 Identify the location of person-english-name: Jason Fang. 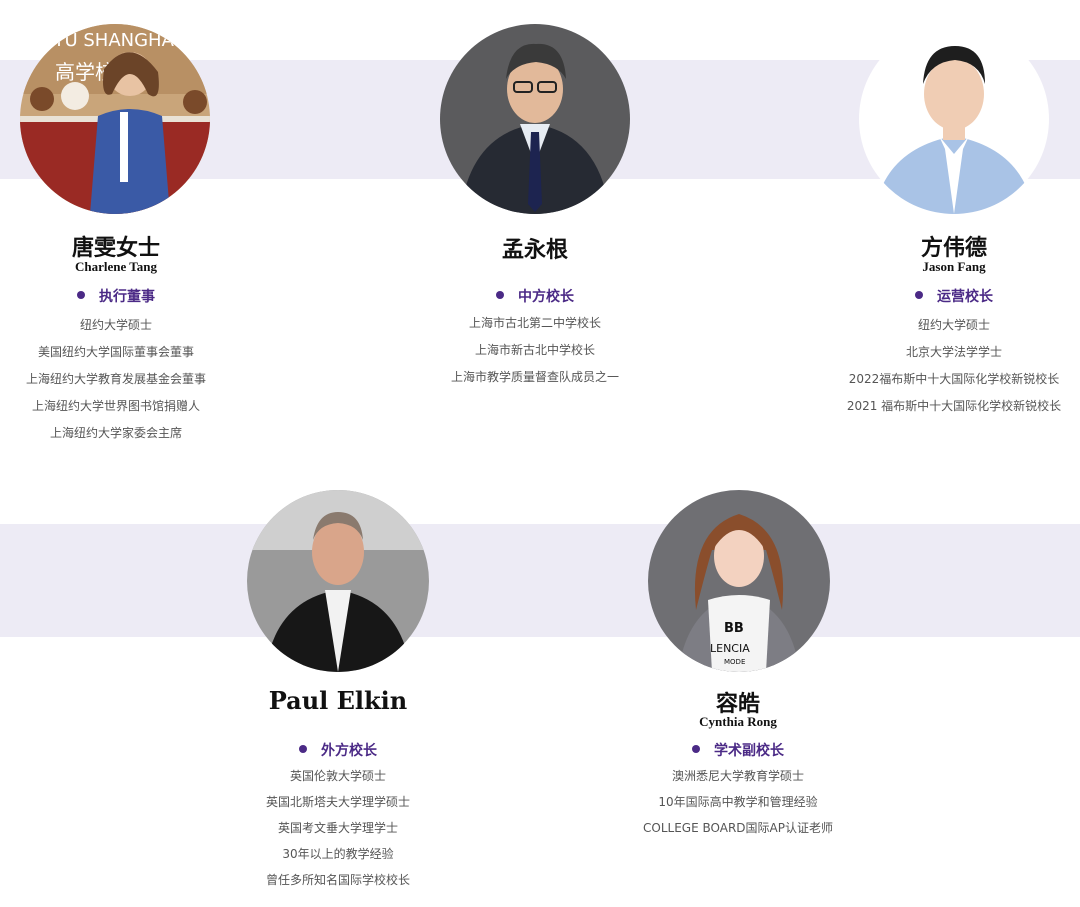
(954, 266).